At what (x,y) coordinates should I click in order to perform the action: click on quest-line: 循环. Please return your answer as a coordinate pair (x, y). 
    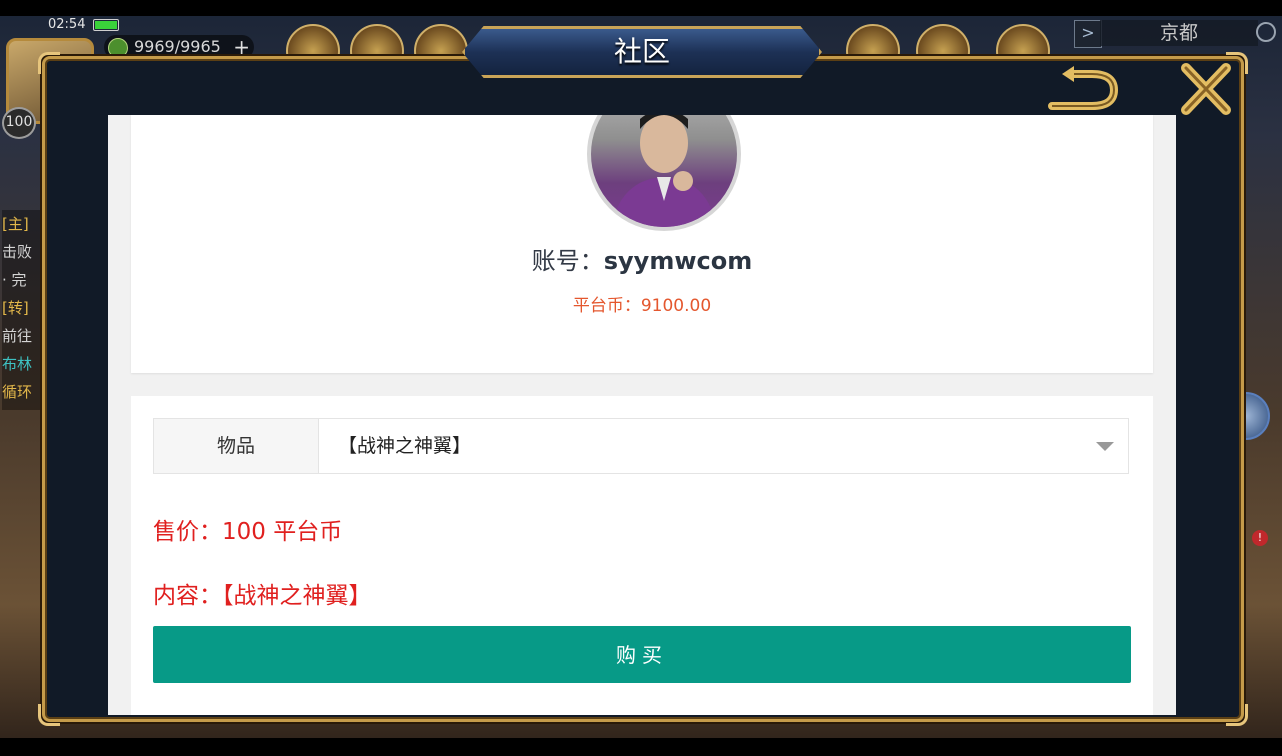
    Looking at the image, I should click on (17, 392).